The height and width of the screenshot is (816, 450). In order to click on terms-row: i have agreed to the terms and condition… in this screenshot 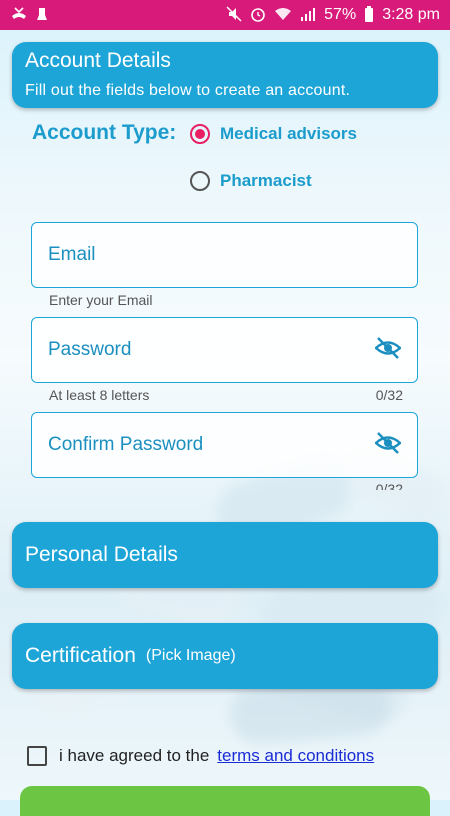, I will do `click(200, 756)`.